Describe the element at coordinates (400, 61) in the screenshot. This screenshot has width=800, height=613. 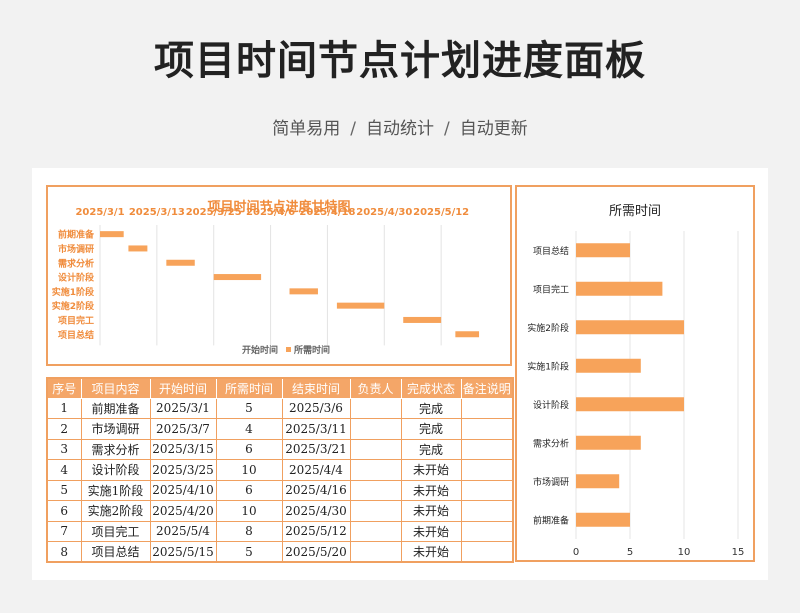
I see `page-title: 项目时间节点计划进度面板` at that location.